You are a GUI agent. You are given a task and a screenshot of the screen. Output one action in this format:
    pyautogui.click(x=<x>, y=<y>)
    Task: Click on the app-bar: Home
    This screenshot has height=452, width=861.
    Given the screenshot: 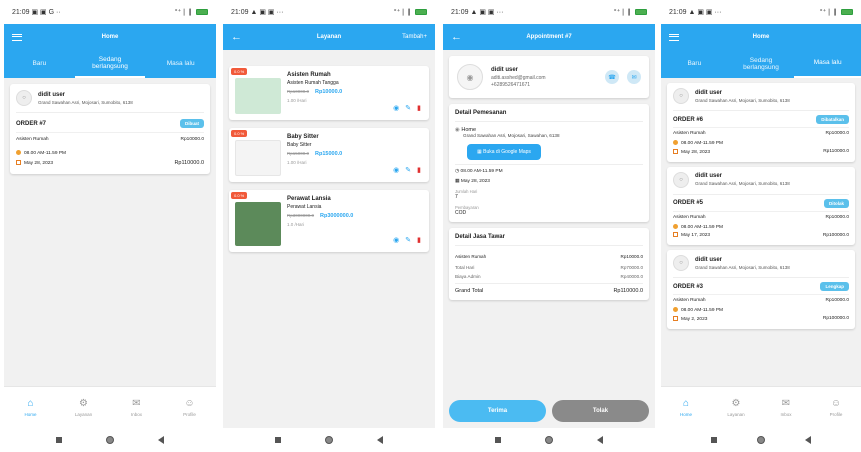 What is the action you would take?
    pyautogui.click(x=110, y=37)
    